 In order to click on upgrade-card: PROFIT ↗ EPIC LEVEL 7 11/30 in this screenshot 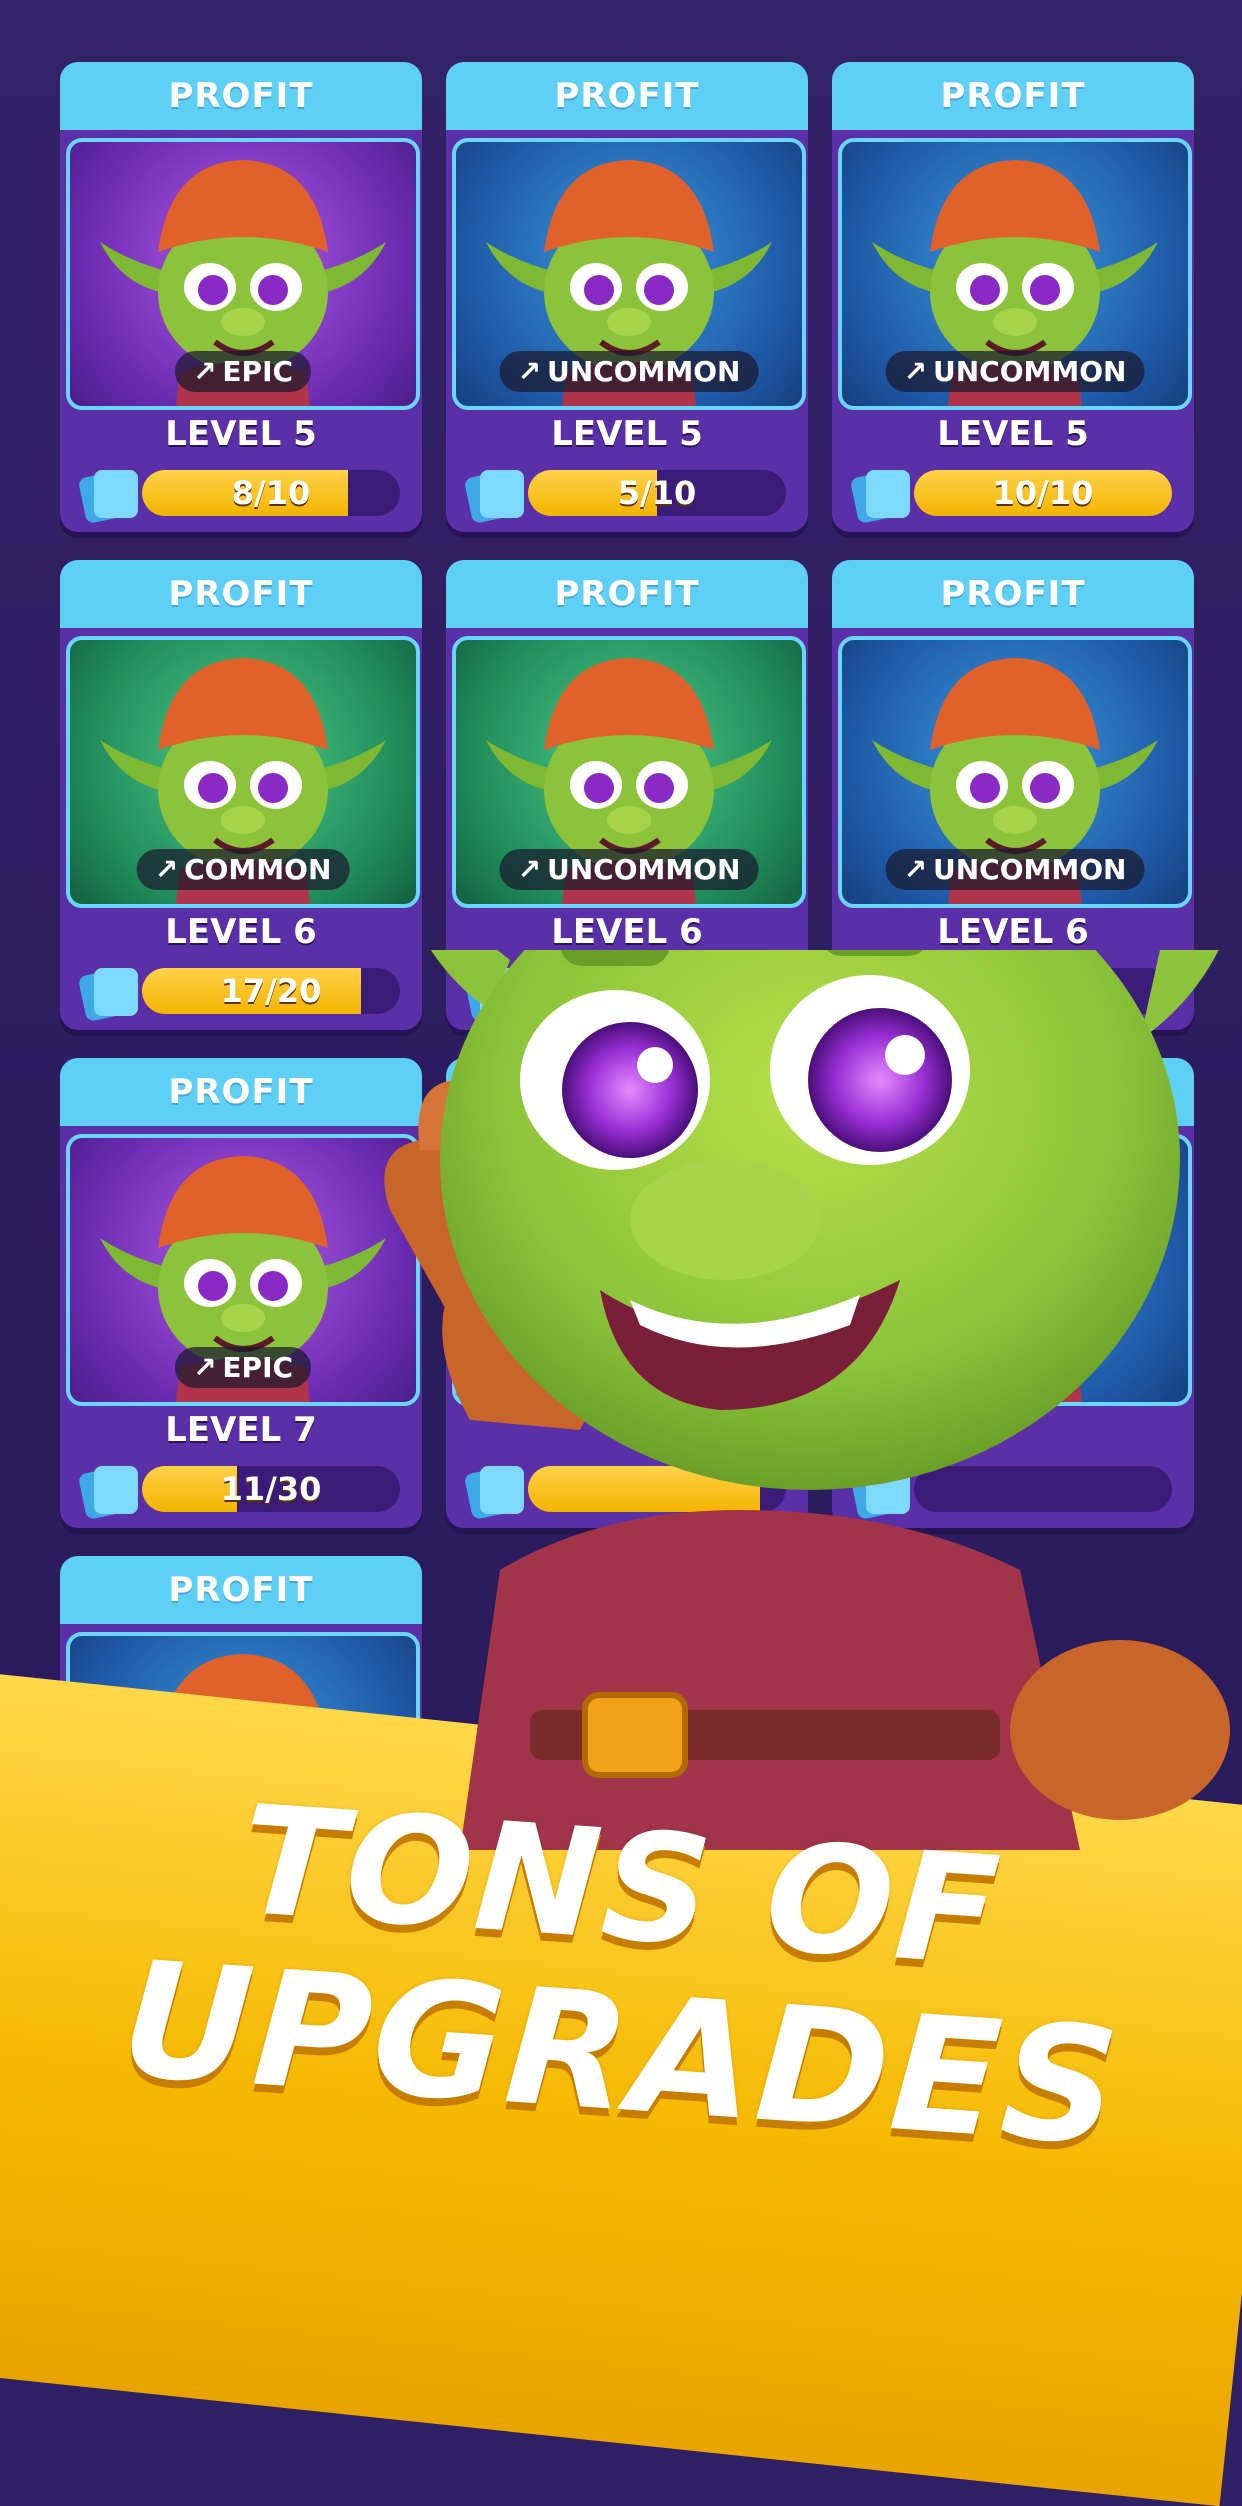, I will do `click(241, 1293)`.